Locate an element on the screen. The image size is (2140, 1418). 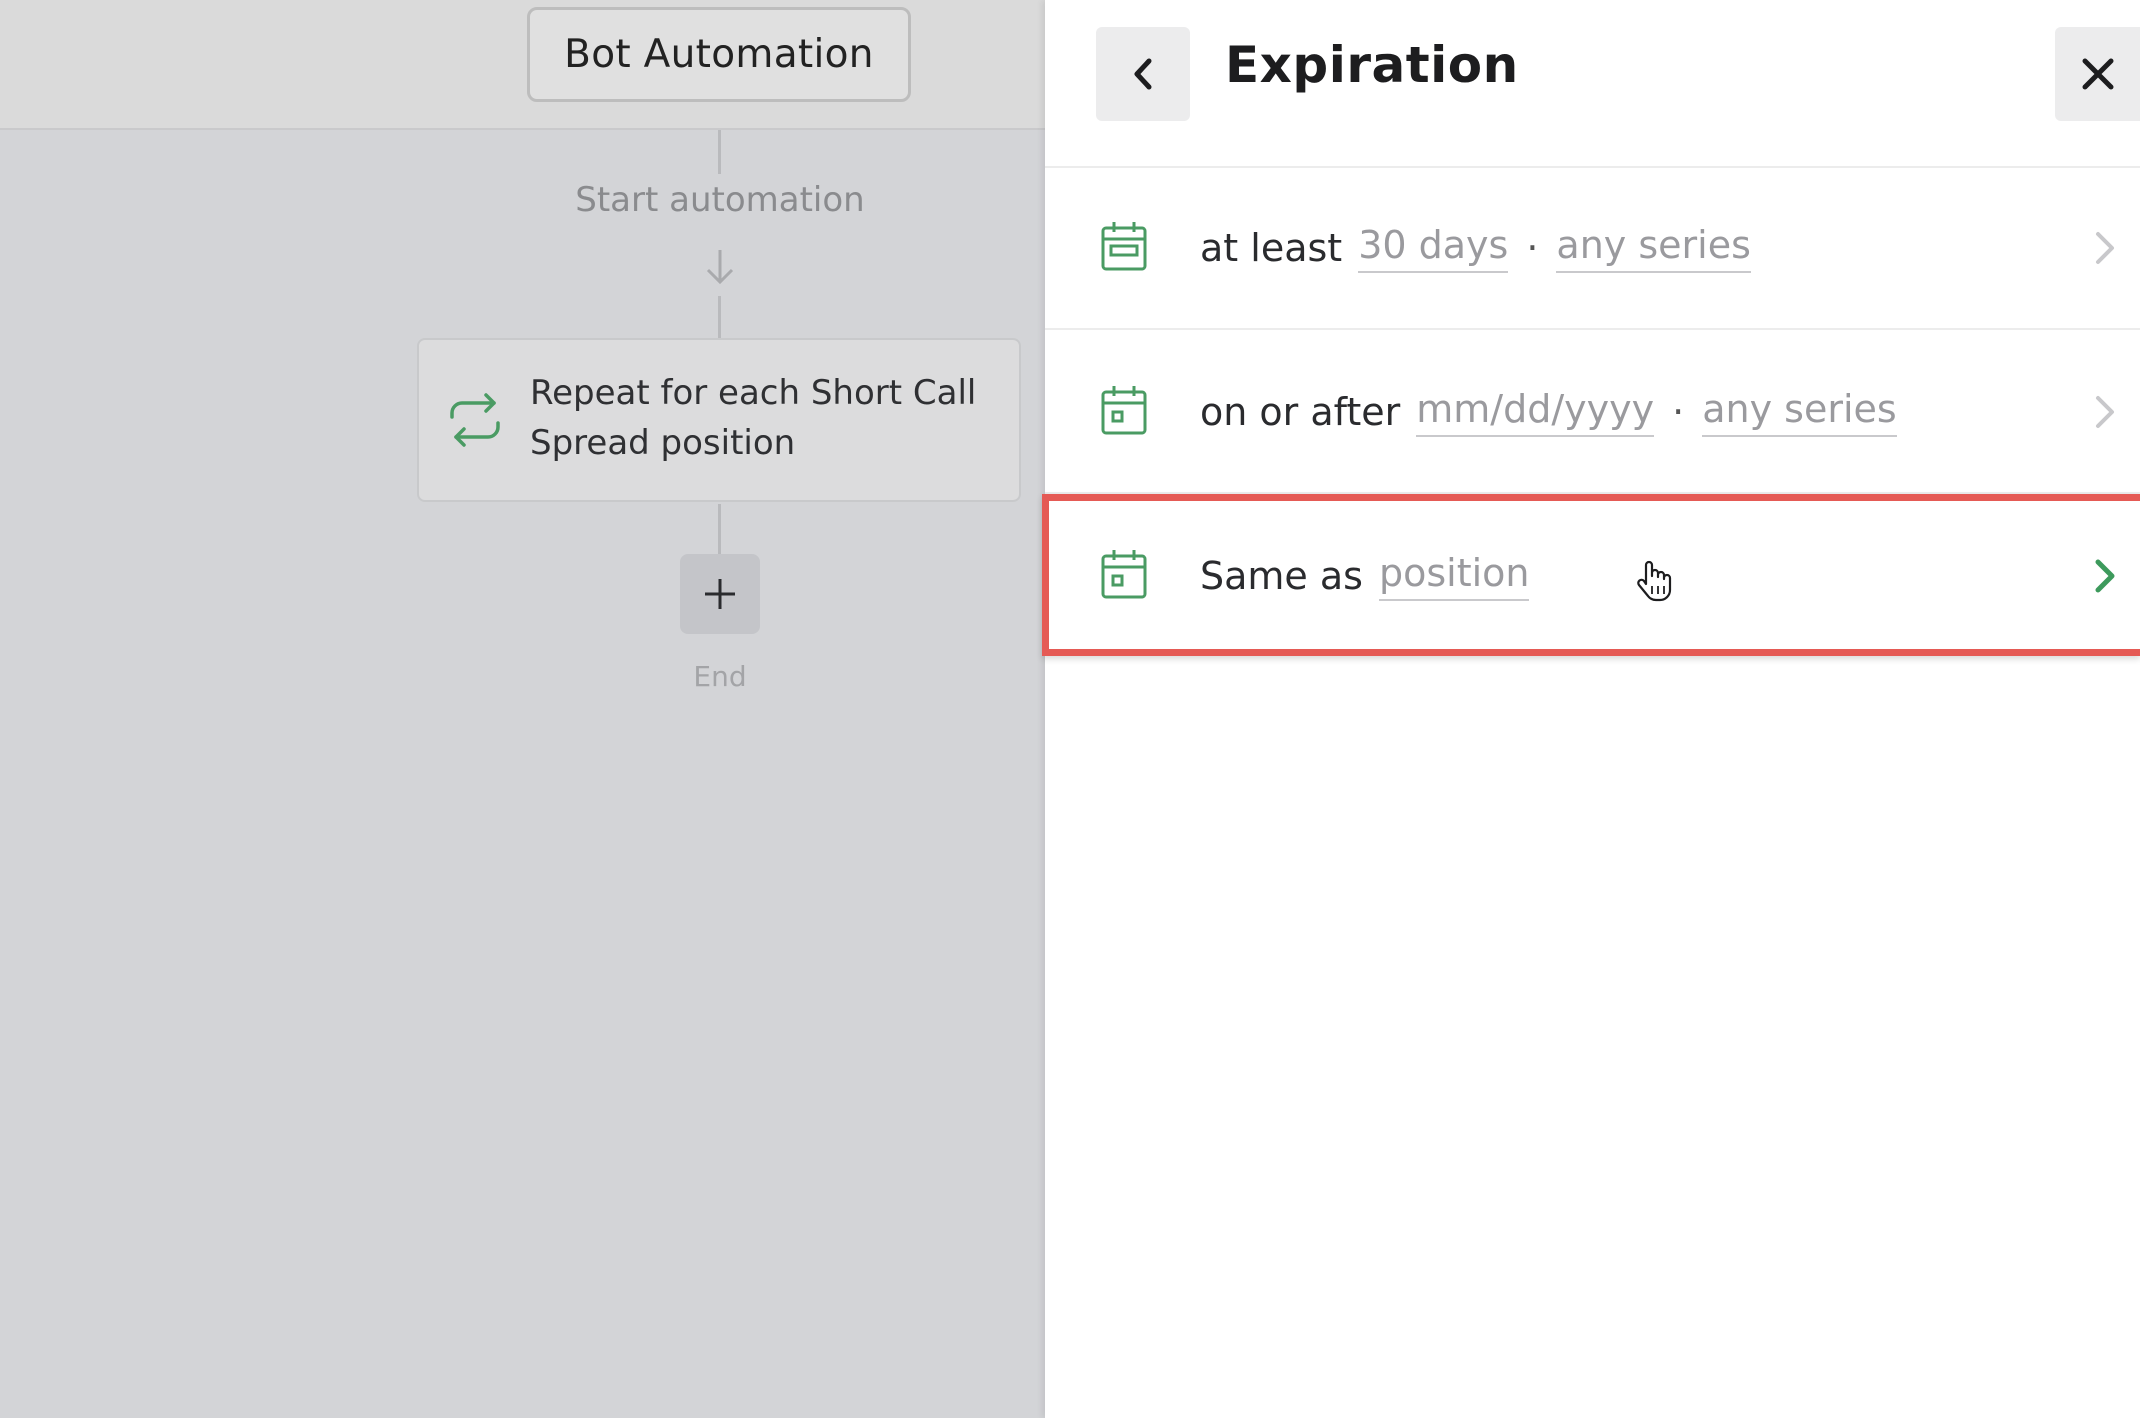
close-button is located at coordinates (2097, 74).